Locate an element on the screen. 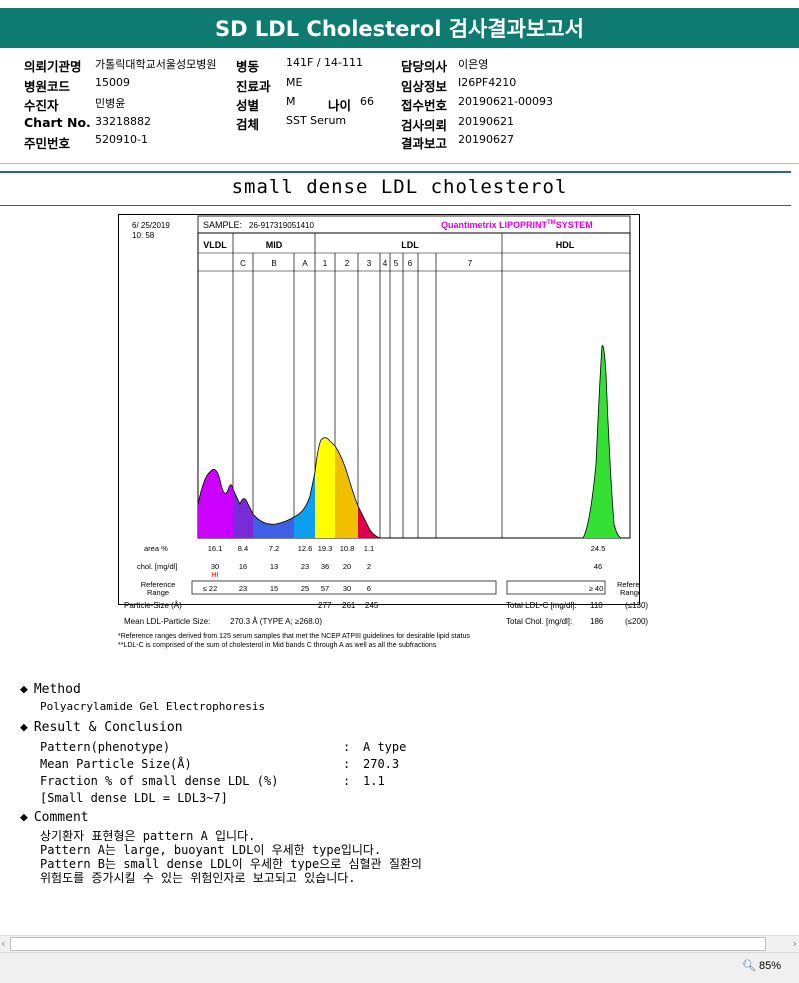  magnifier-zoom-icon: 🔍︎ is located at coordinates (748, 966).